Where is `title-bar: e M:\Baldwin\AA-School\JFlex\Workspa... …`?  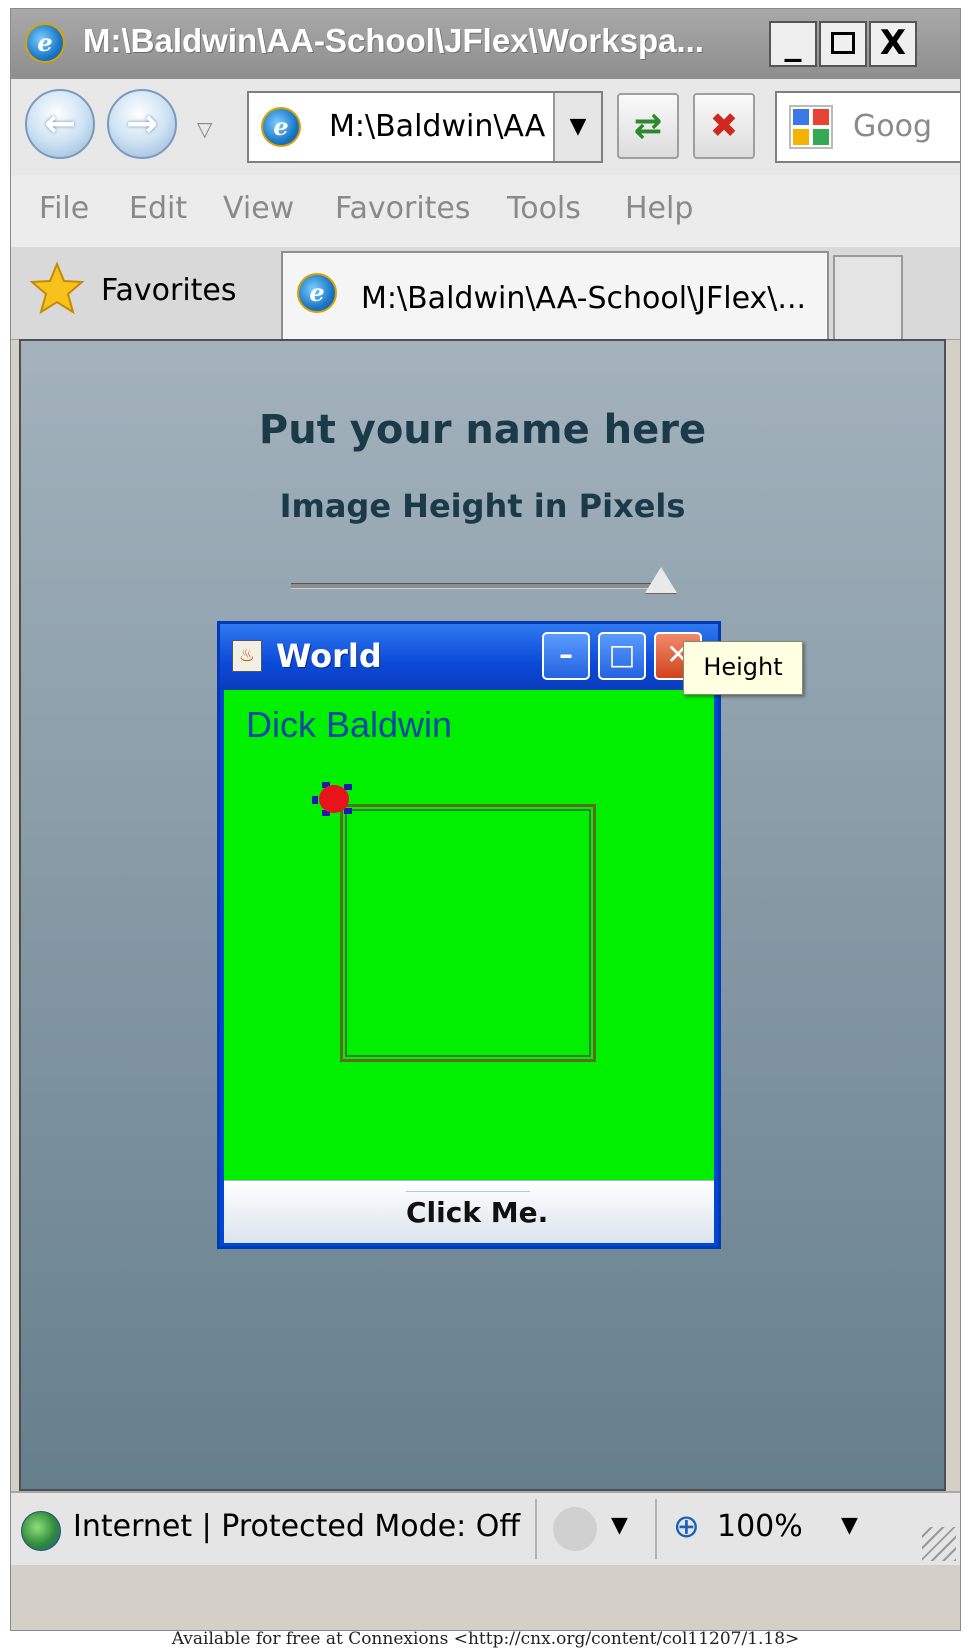
title-bar: e M:\Baldwin\AA-School\JFlex\Workspa... … is located at coordinates (485, 44).